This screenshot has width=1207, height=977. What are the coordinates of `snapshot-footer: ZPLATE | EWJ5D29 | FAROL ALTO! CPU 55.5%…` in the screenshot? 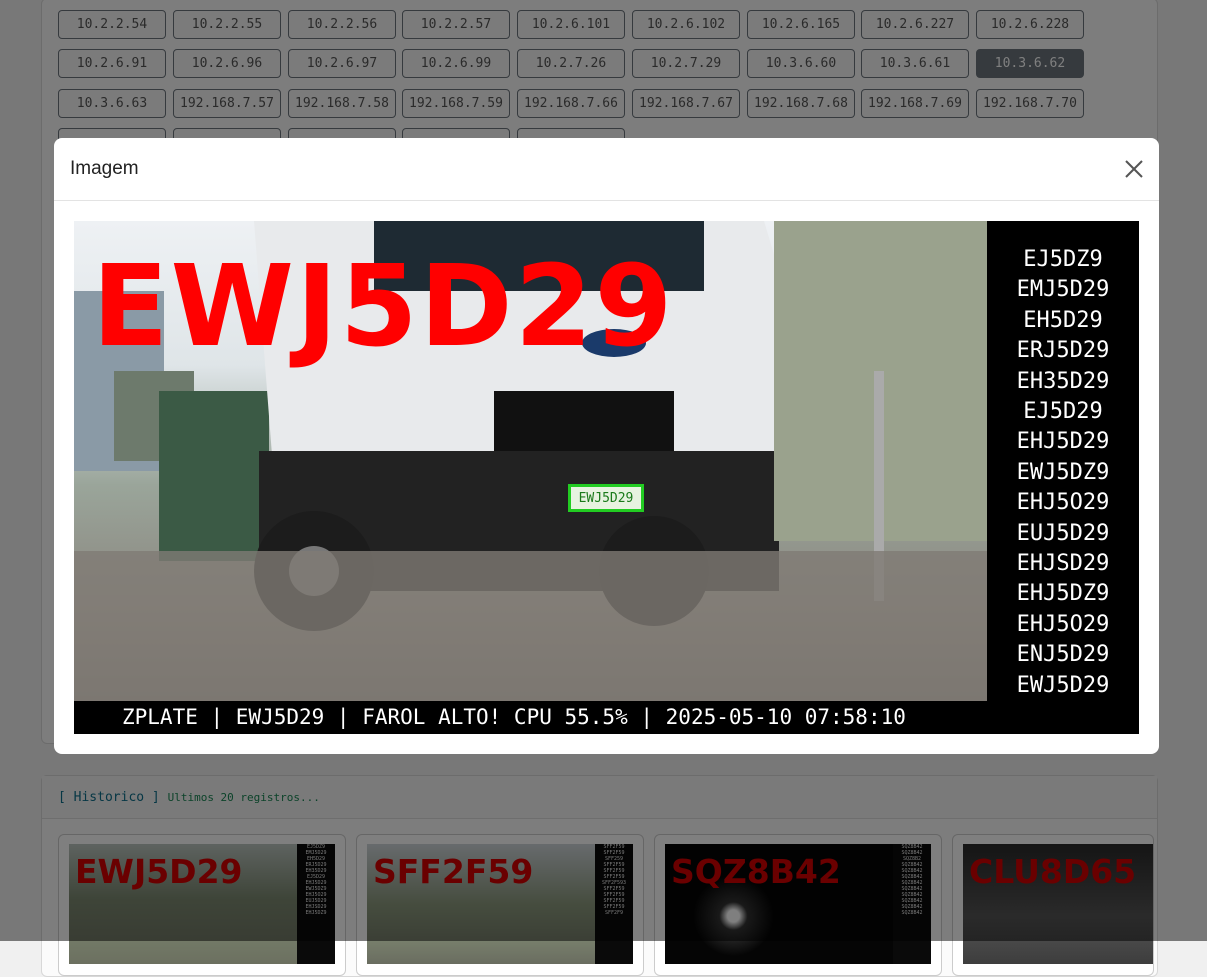 It's located at (626, 717).